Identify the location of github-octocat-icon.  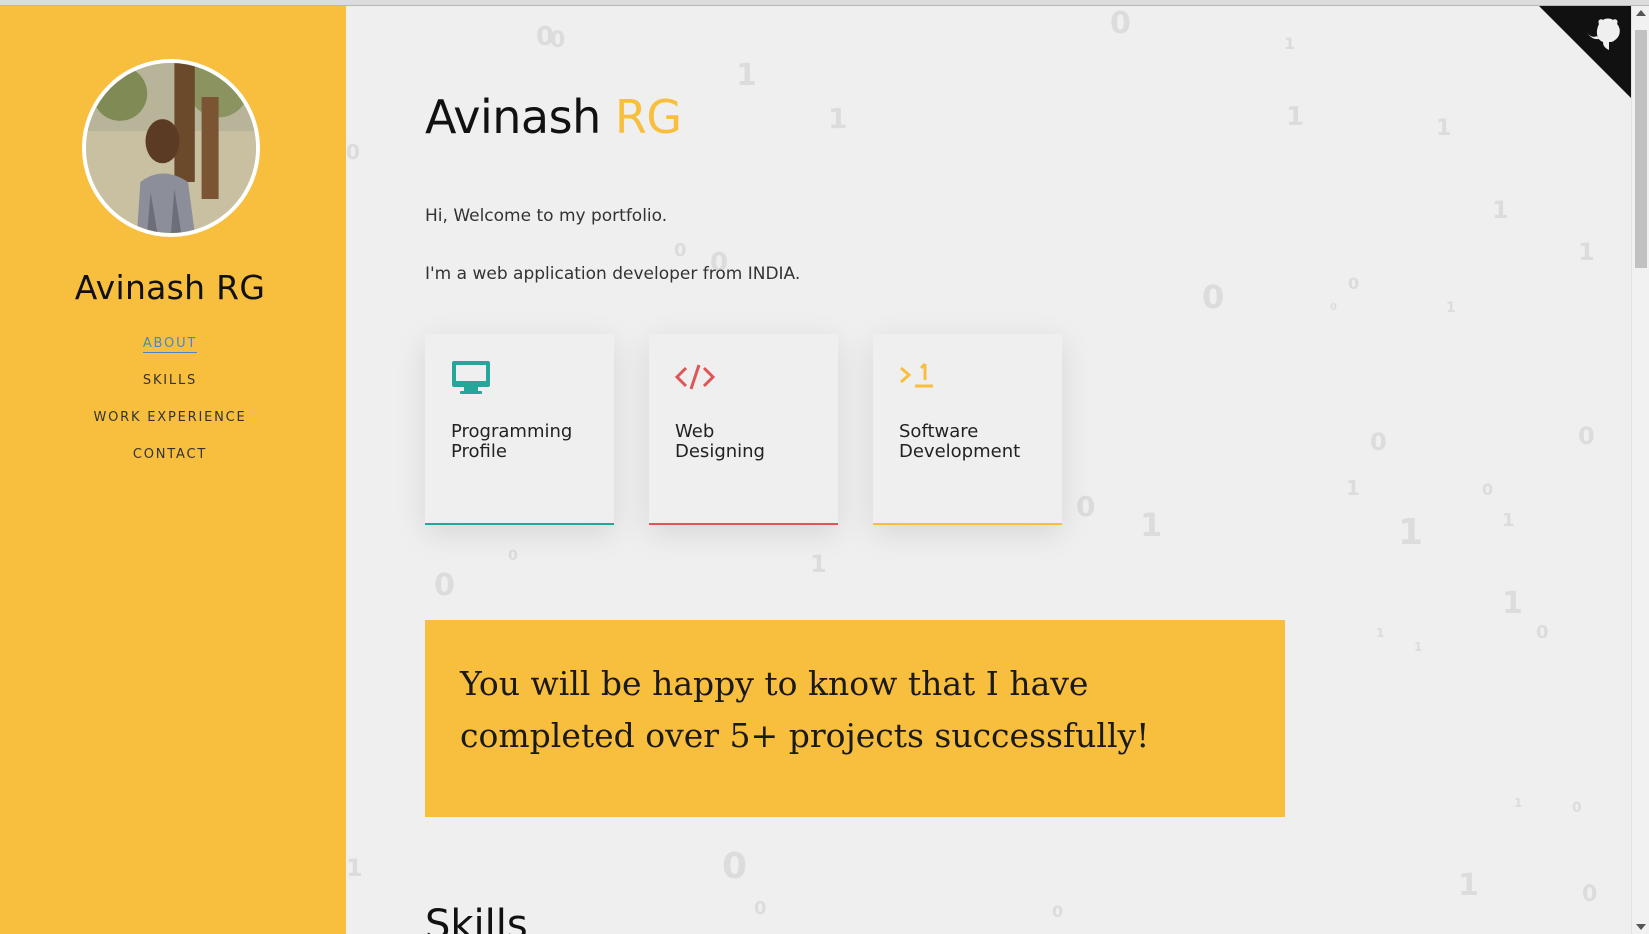
(1585, 52).